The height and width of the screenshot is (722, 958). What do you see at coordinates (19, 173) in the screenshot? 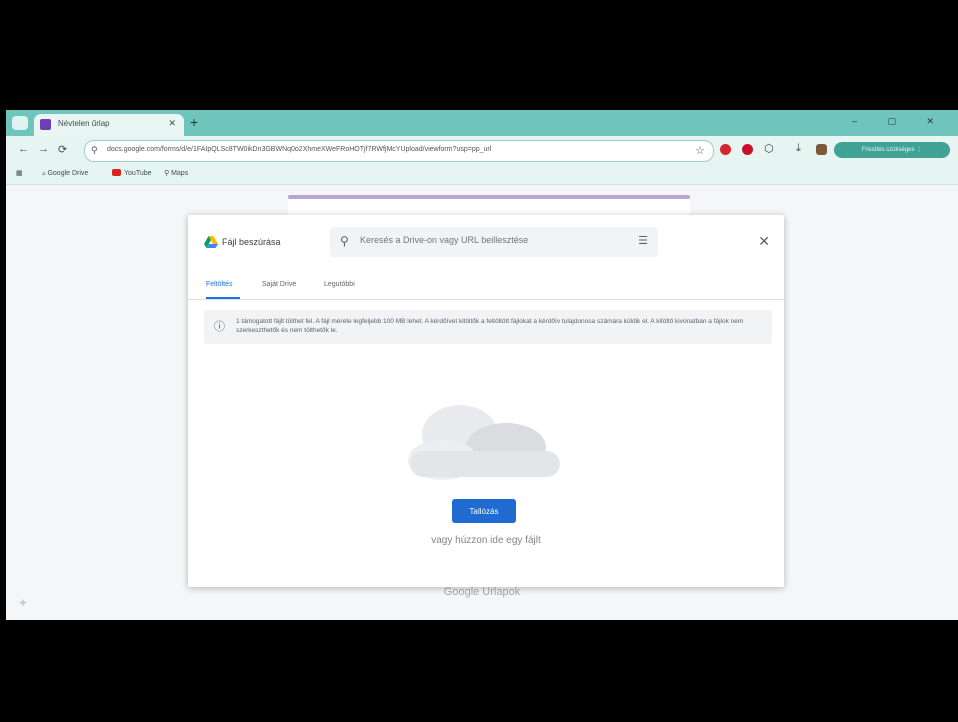
I see `apps-icon: ▦` at bounding box center [19, 173].